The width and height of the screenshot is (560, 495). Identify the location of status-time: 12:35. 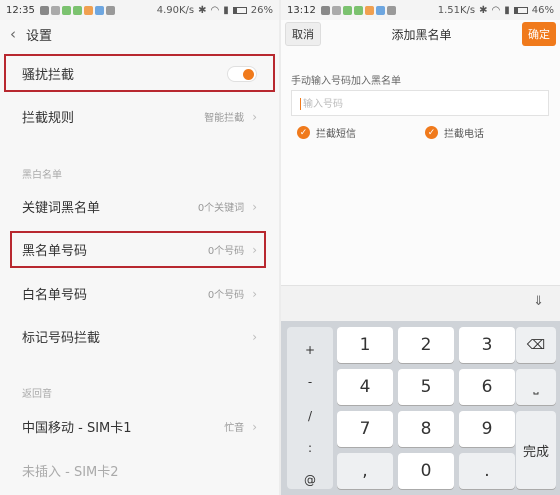
(20, 10).